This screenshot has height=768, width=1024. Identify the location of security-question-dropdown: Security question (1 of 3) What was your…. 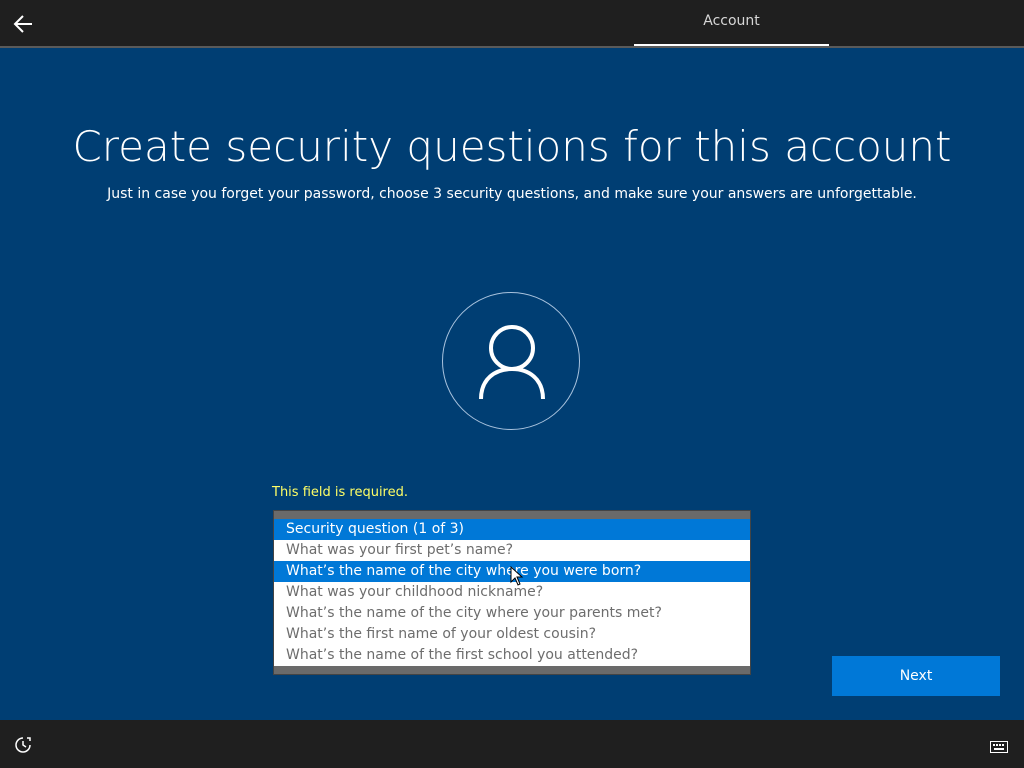
(512, 592).